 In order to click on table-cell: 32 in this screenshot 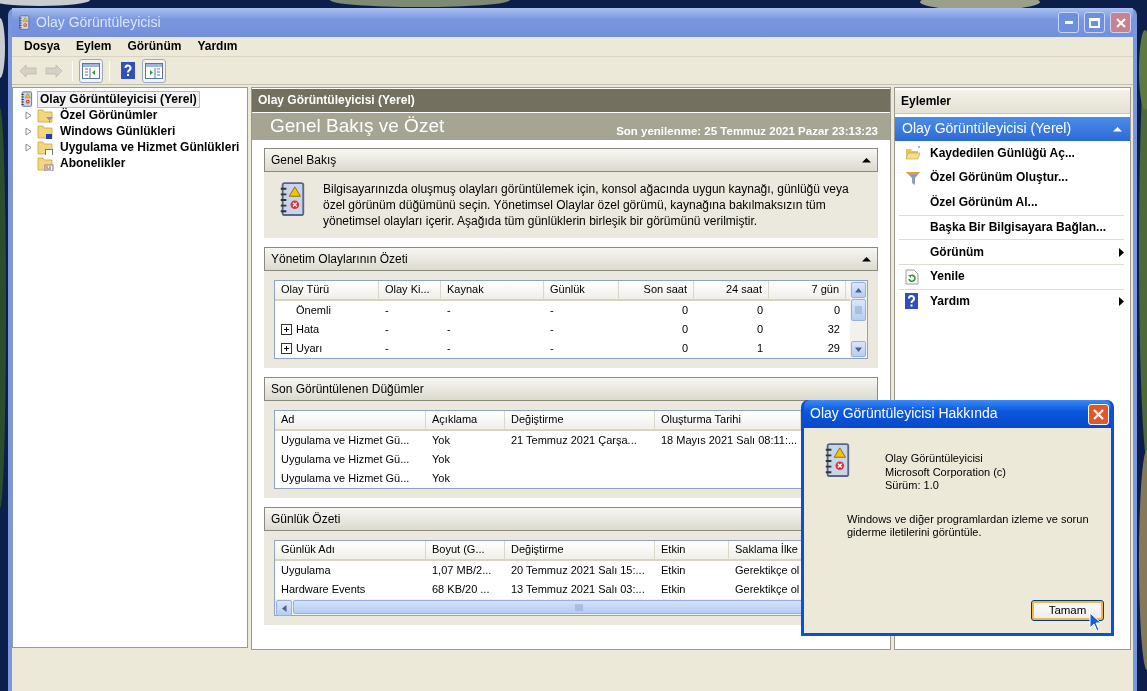, I will do `click(833, 329)`.